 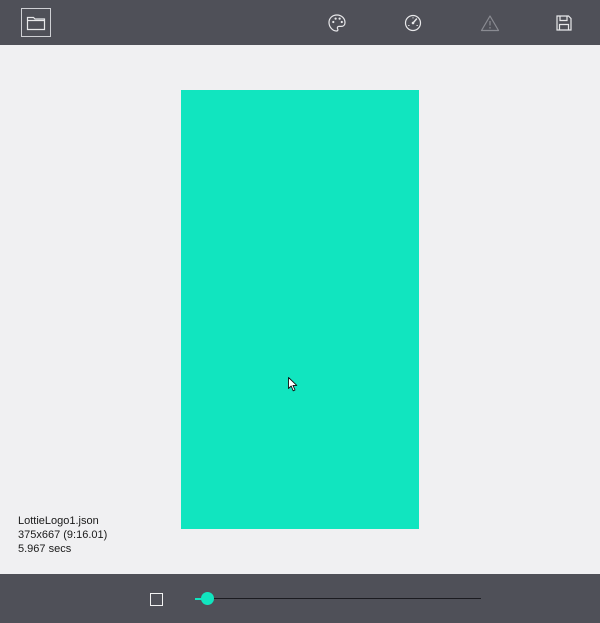 I want to click on file-dimensions: 375x667 (9:16.01), so click(x=63, y=535).